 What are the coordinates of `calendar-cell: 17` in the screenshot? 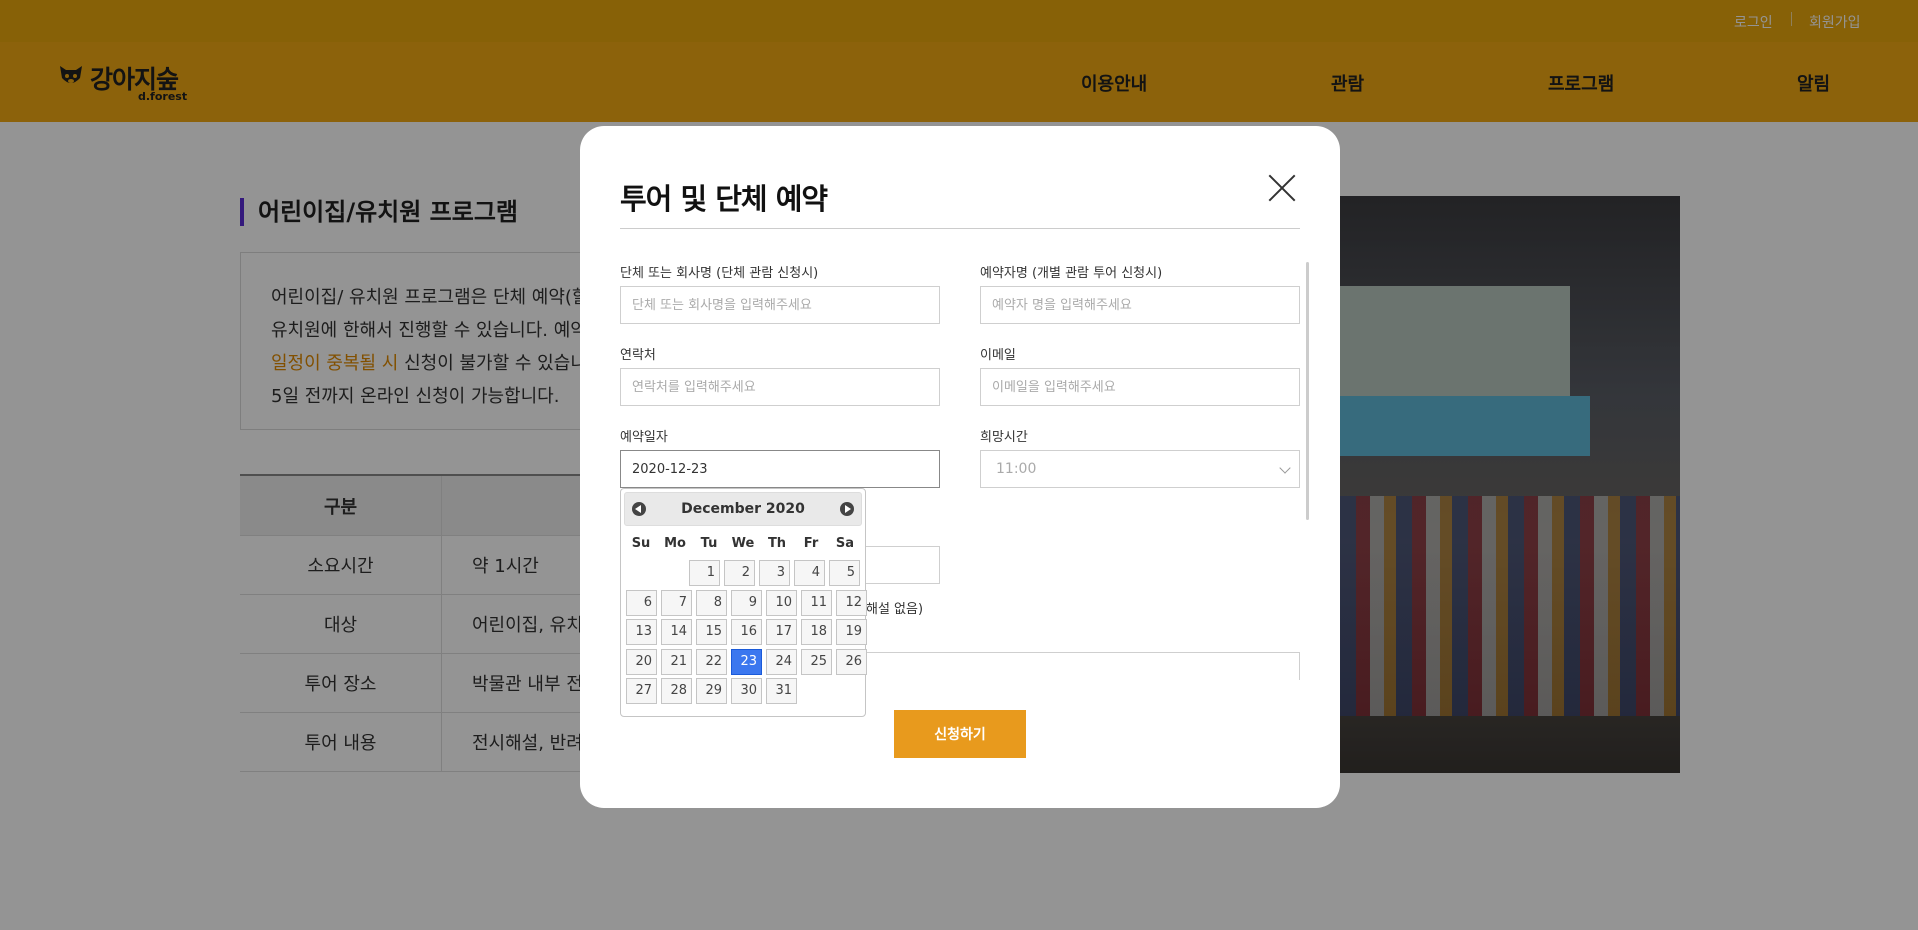 It's located at (781, 632).